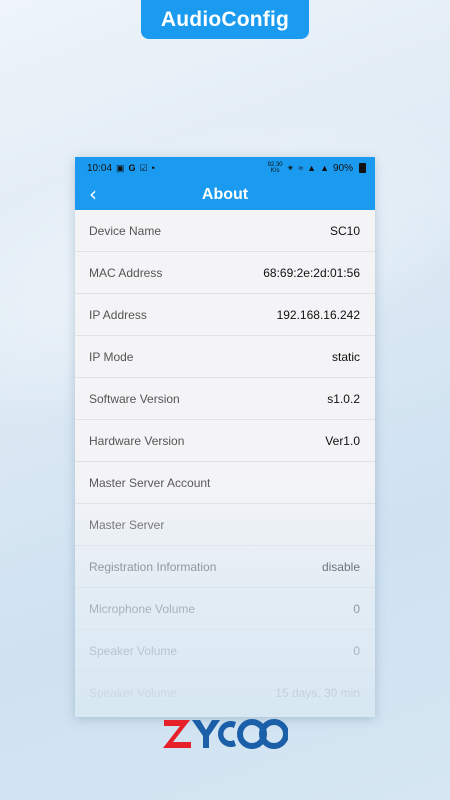 The width and height of the screenshot is (450, 800). I want to click on check-icon: ☑, so click(143, 167).